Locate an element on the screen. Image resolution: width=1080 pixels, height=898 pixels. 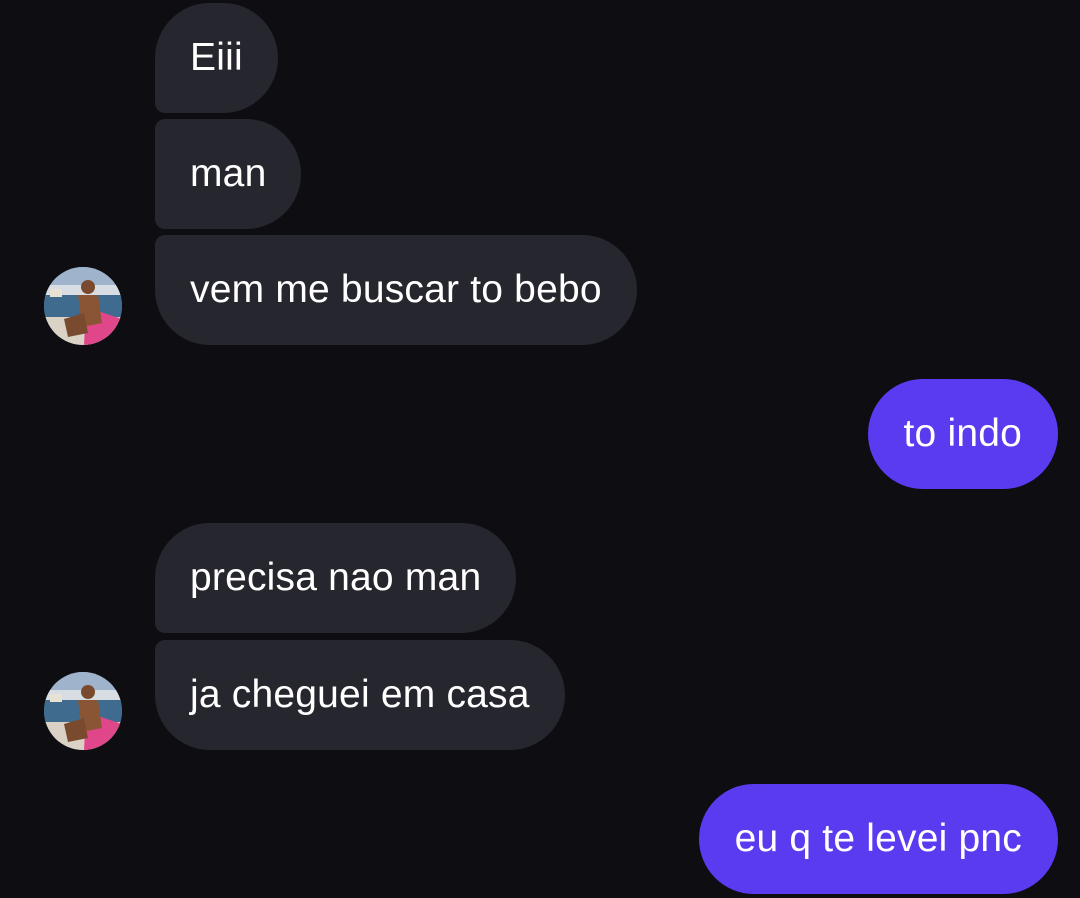
message-bubble-received: man is located at coordinates (228, 174).